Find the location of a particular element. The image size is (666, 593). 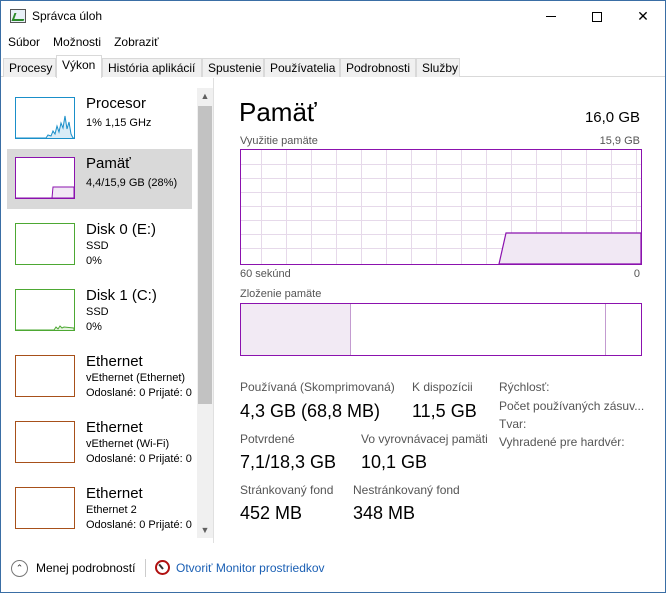

prop-speed-label: Rýchlosť: is located at coordinates (524, 387).